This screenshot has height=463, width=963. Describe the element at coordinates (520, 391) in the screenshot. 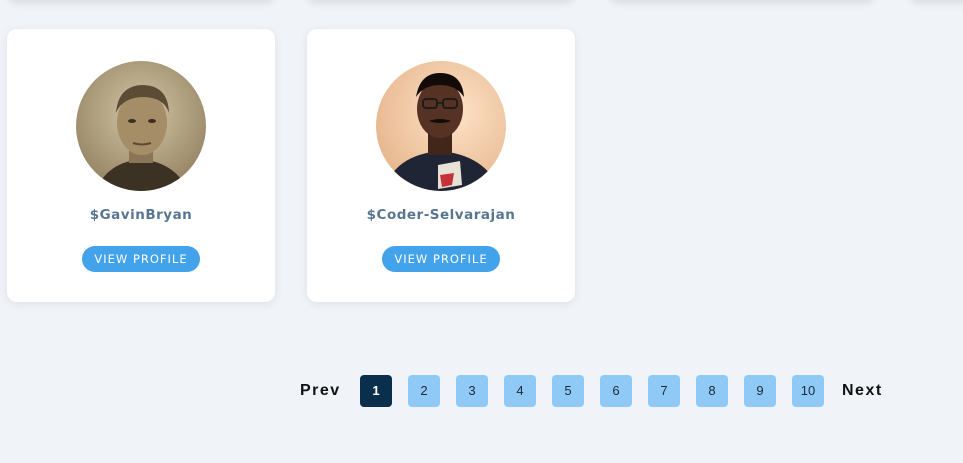

I see `page-button-4: 4` at that location.